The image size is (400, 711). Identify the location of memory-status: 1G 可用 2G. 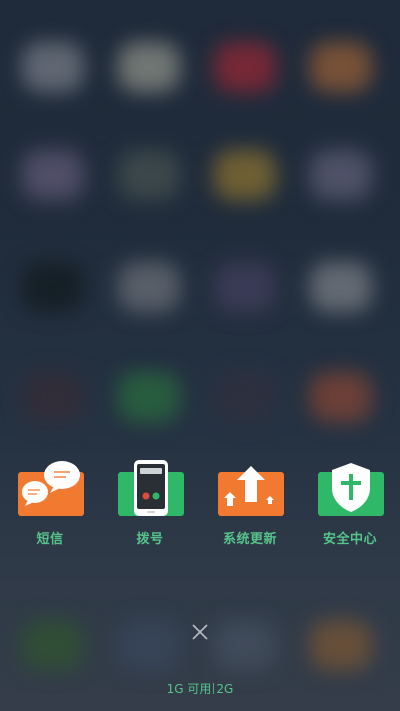
(200, 688).